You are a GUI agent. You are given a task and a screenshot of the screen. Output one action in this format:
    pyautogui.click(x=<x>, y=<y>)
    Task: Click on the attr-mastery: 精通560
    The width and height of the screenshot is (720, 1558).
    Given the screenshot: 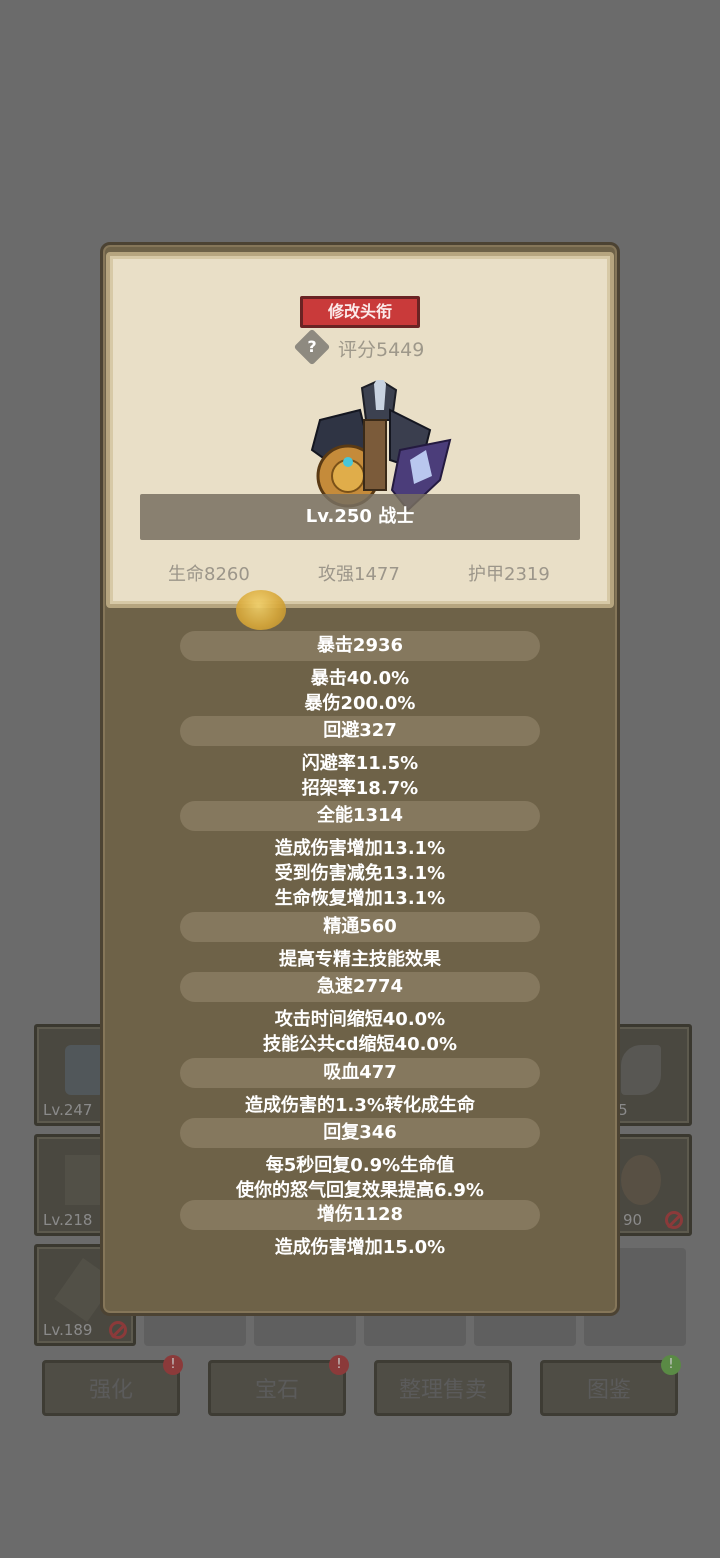 What is the action you would take?
    pyautogui.click(x=360, y=927)
    